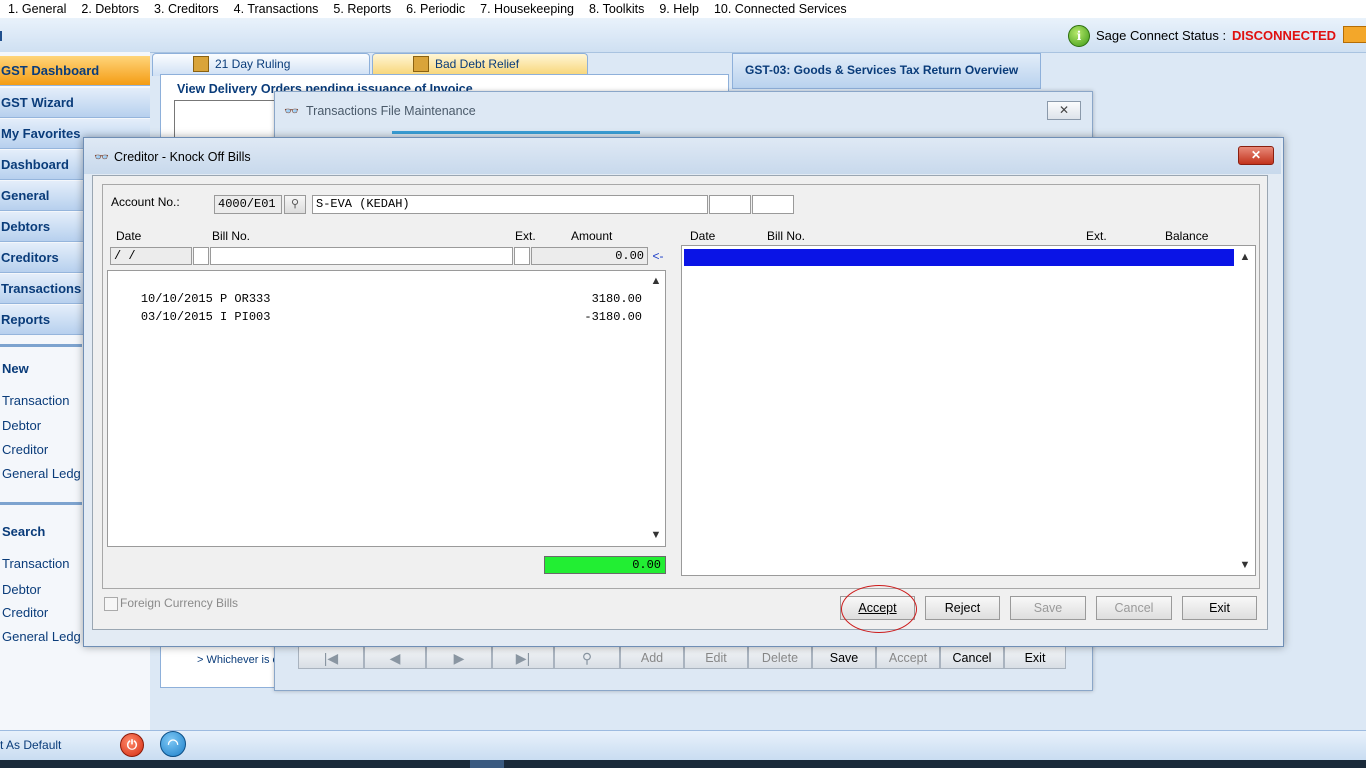 The image size is (1366, 768). Describe the element at coordinates (522, 256) in the screenshot. I see `entry-ext-field` at that location.